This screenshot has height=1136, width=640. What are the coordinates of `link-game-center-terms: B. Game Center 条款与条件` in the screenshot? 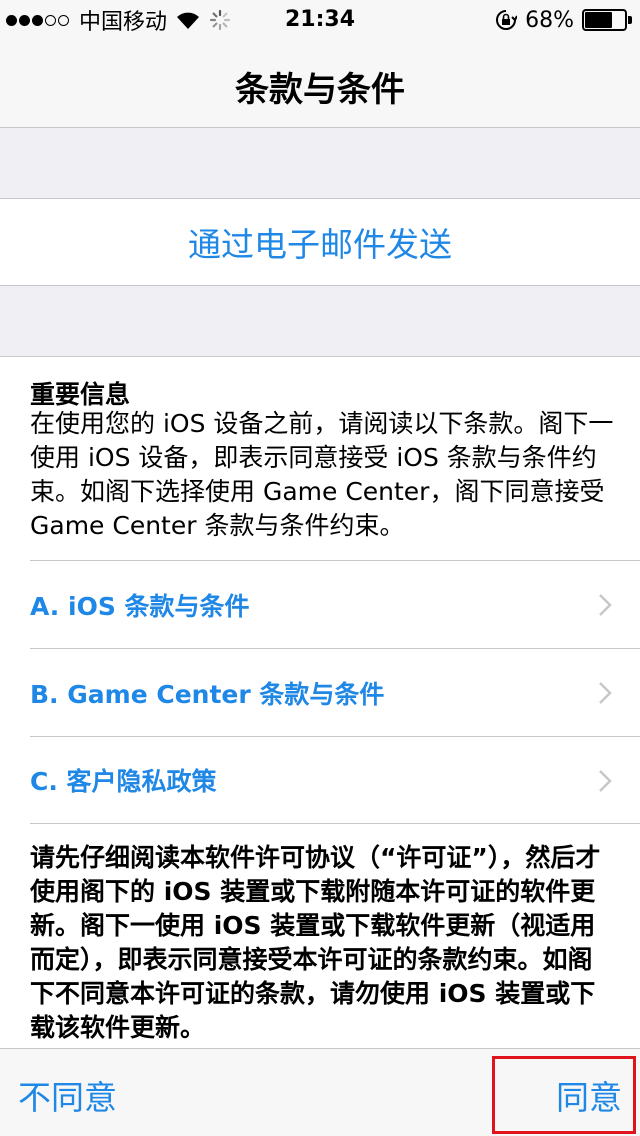 It's located at (335, 692).